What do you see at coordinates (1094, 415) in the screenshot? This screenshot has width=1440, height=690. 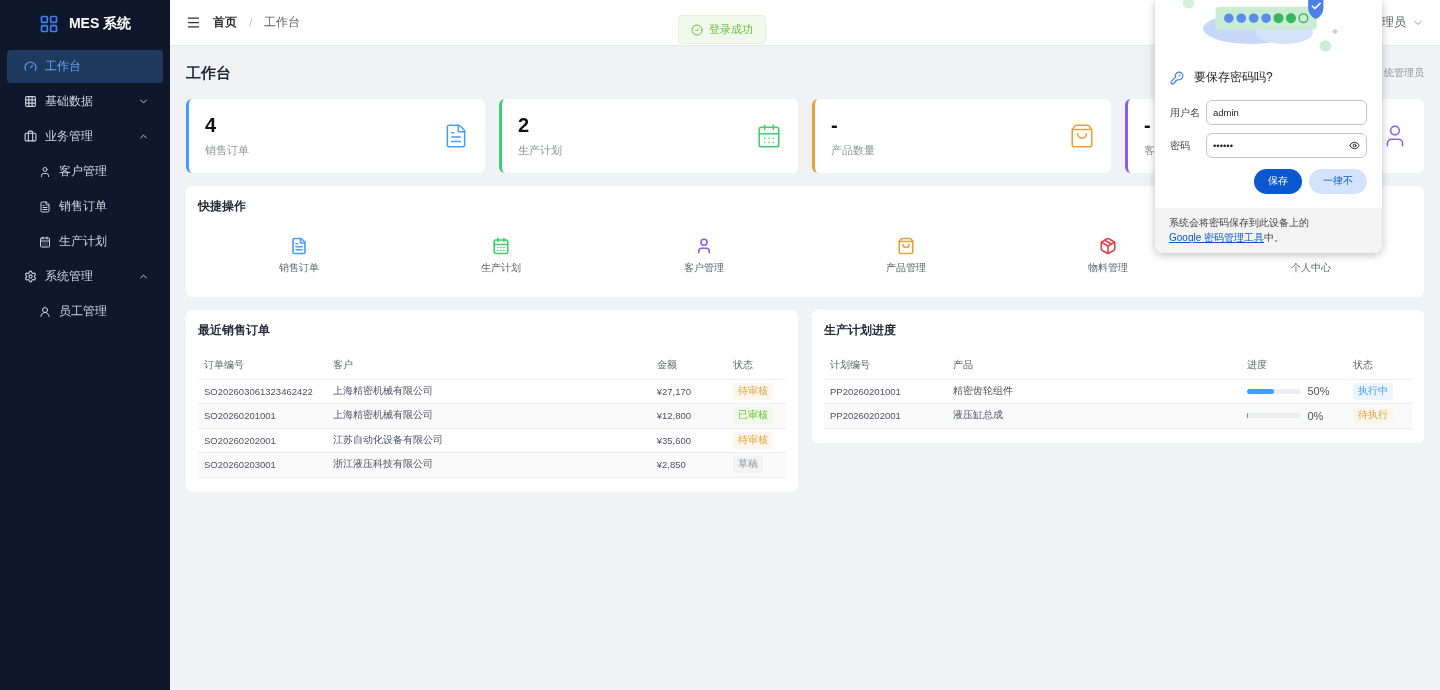 I see `table-cell: 液压缸总成` at bounding box center [1094, 415].